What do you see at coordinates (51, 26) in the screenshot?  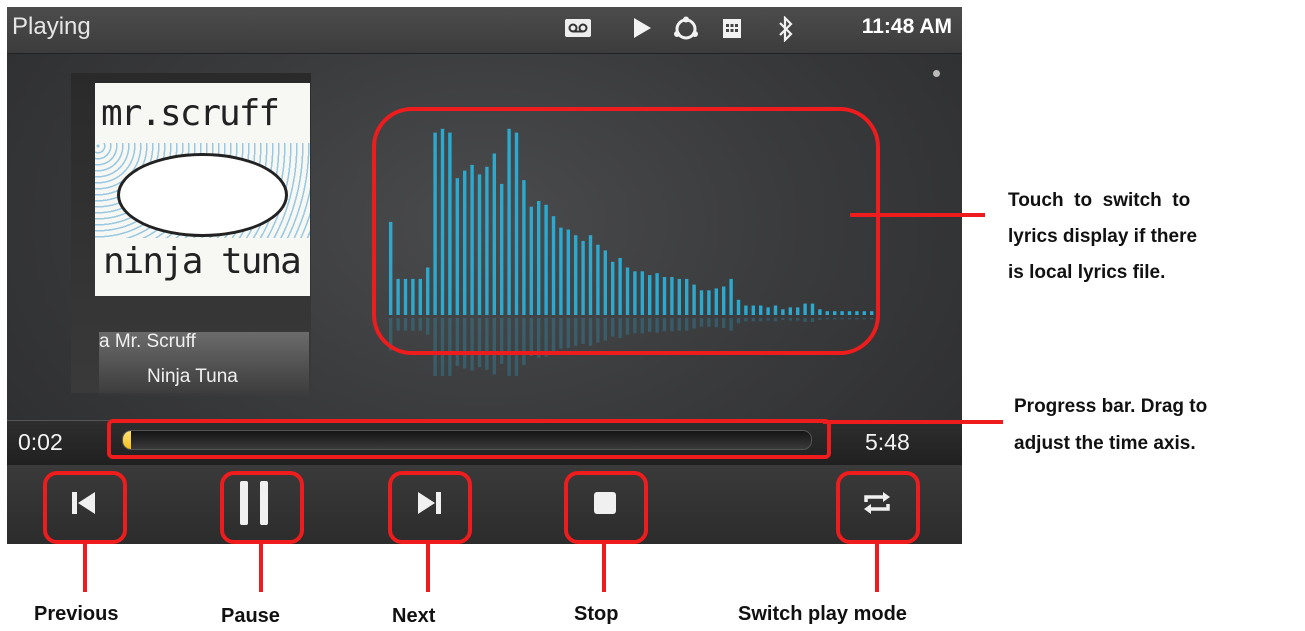 I see `app-title: Playing` at bounding box center [51, 26].